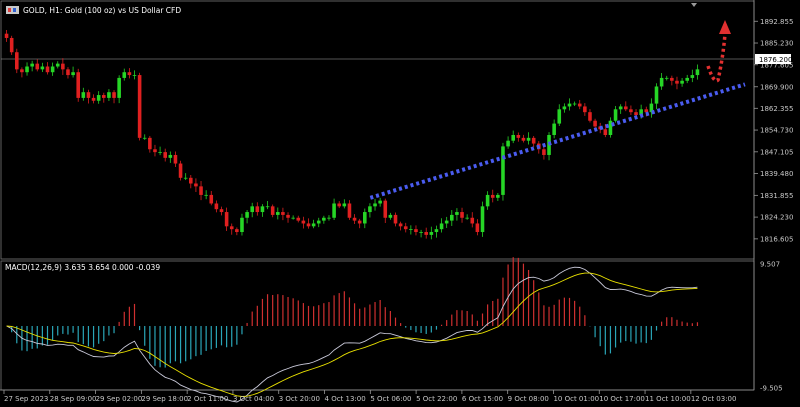 This screenshot has height=407, width=800. I want to click on price-tick-label: 1816.605, so click(776, 239).